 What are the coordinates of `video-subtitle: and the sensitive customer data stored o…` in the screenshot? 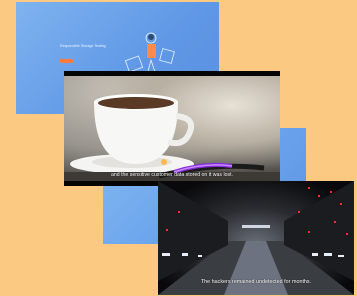 It's located at (172, 175).